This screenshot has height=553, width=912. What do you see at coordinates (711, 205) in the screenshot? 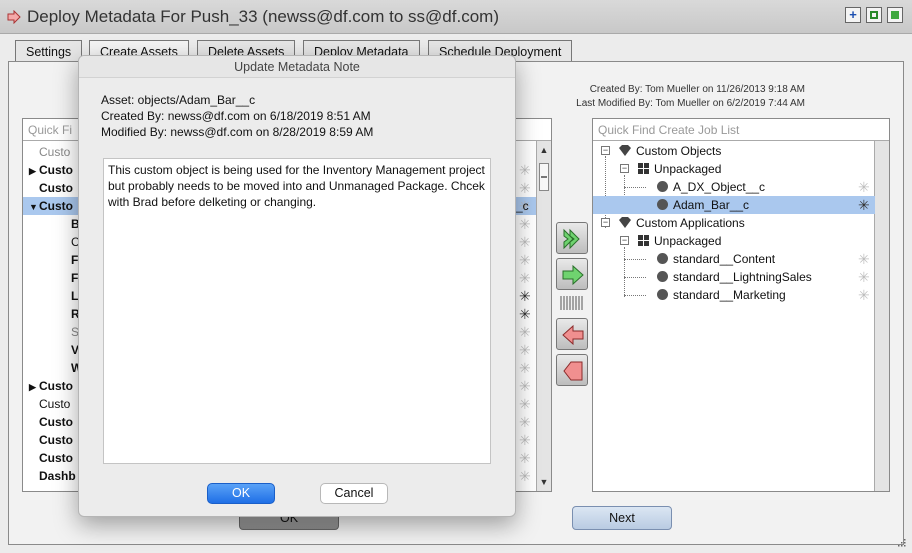
I see `tree-item-label: Adam_Bar__c` at bounding box center [711, 205].